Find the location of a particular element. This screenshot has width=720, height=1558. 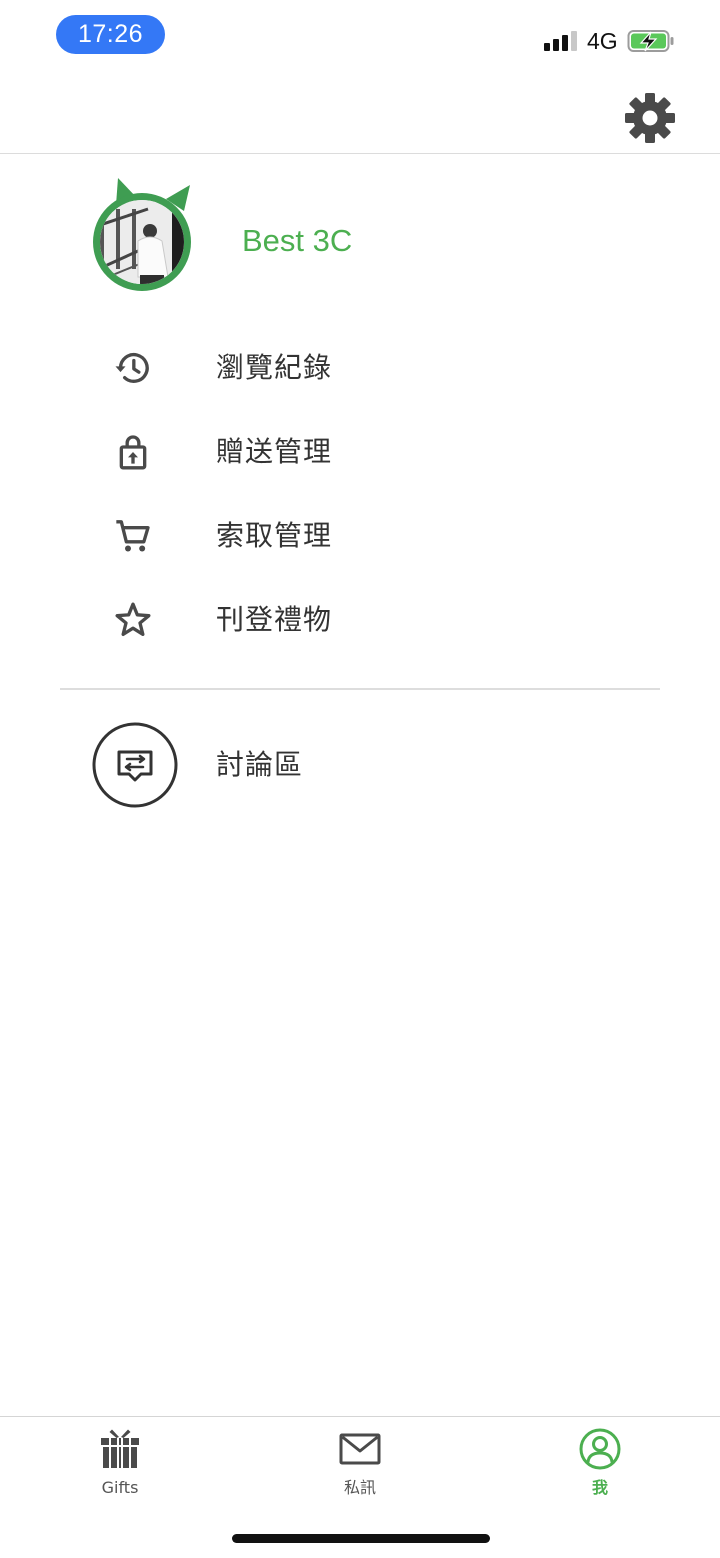

menu-item-post-gift: 刊登禮物 is located at coordinates (360, 620).